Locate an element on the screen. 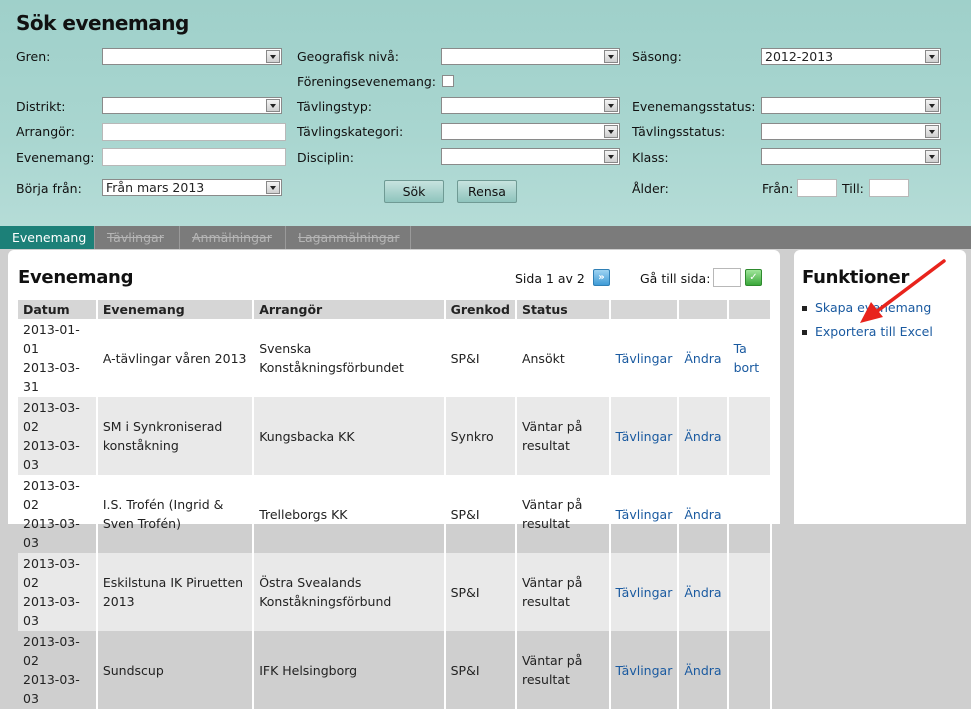 This screenshot has width=971, height=709. tavlingstyp-select is located at coordinates (530, 105).